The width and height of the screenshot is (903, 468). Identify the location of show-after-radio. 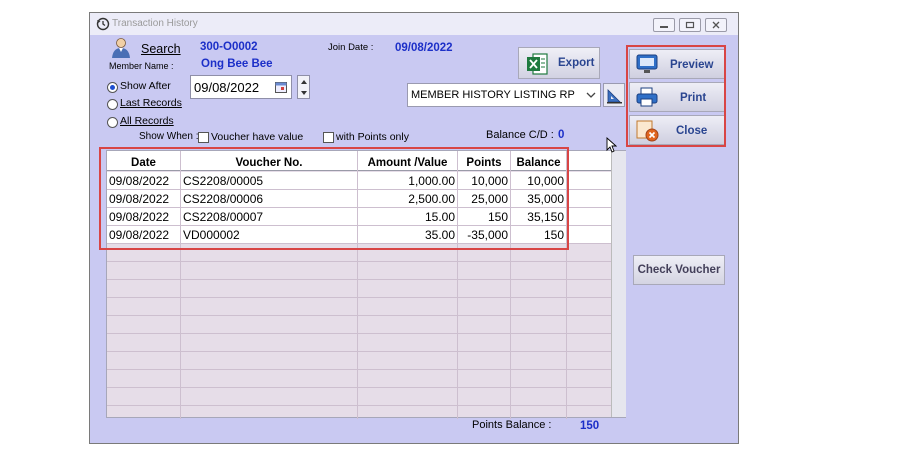
(112, 87).